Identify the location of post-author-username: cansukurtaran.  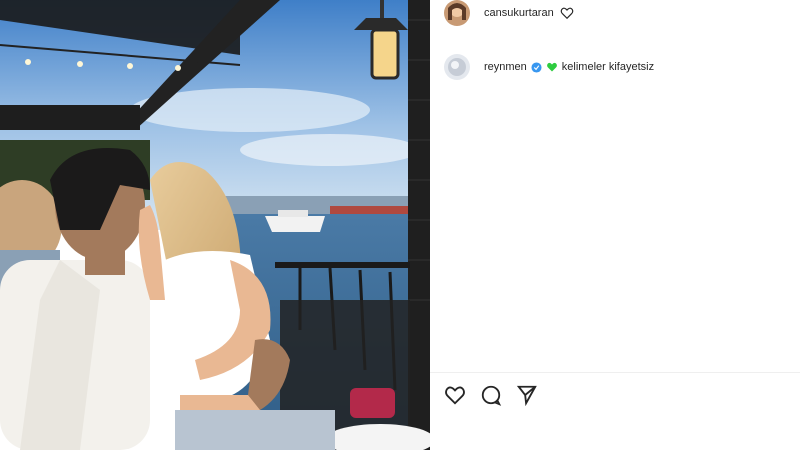
(519, 13).